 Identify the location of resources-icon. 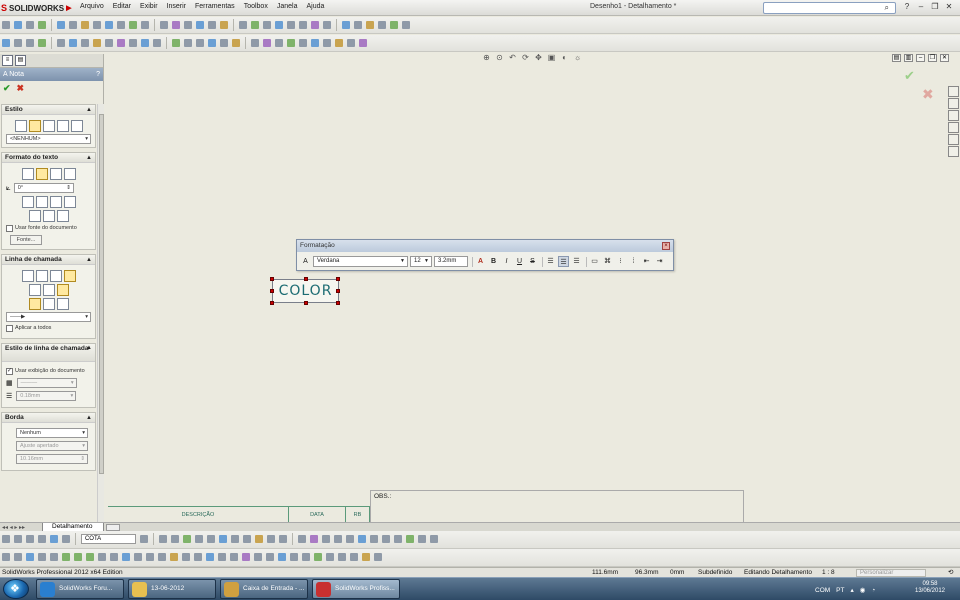
(953, 91).